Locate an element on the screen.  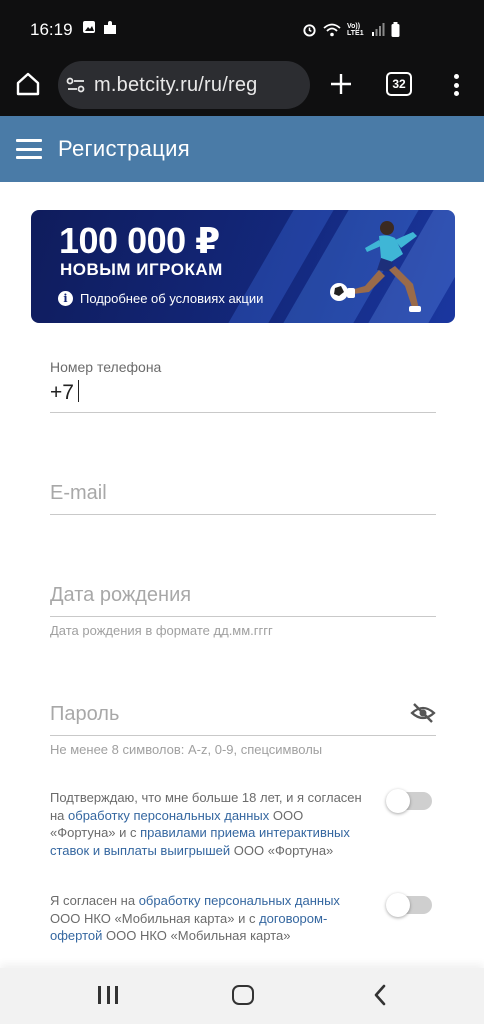
promo-terms-text: Подробнее об условиях акции is located at coordinates (172, 298).